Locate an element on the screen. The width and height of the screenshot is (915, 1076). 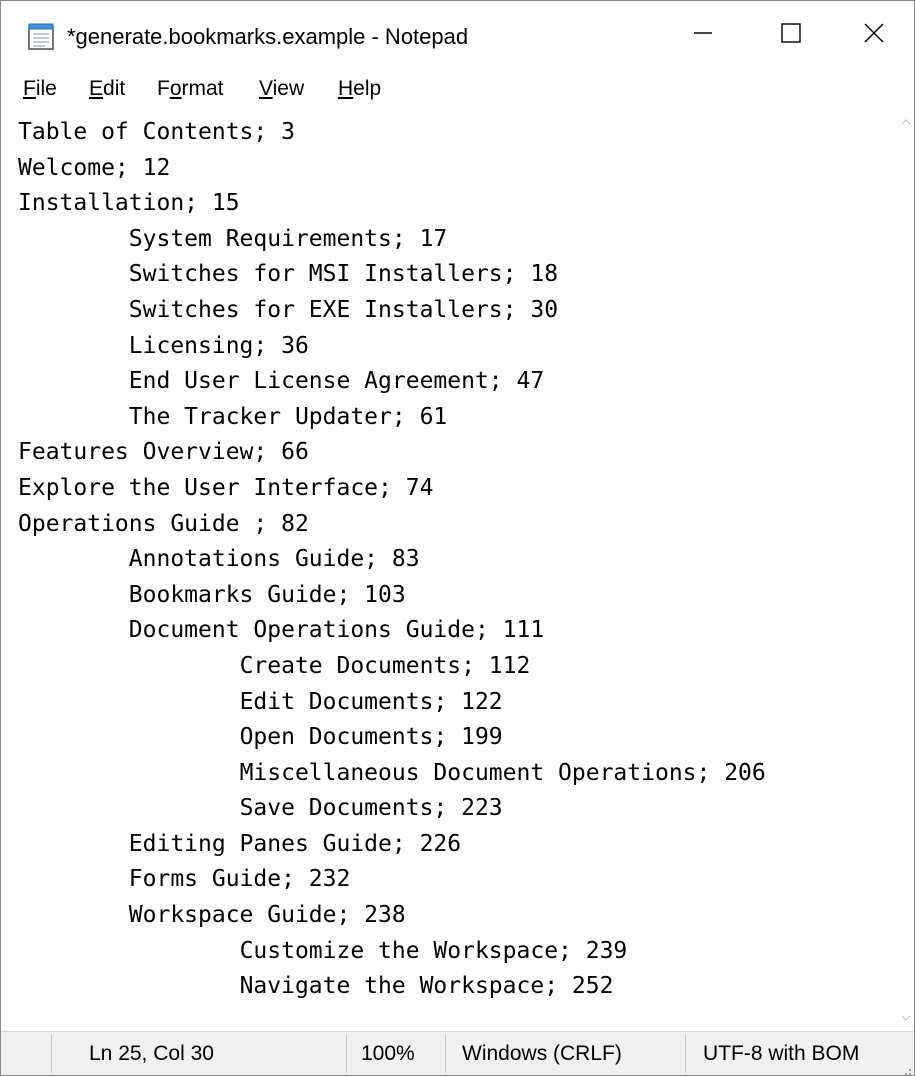
menu-format: Format is located at coordinates (190, 89).